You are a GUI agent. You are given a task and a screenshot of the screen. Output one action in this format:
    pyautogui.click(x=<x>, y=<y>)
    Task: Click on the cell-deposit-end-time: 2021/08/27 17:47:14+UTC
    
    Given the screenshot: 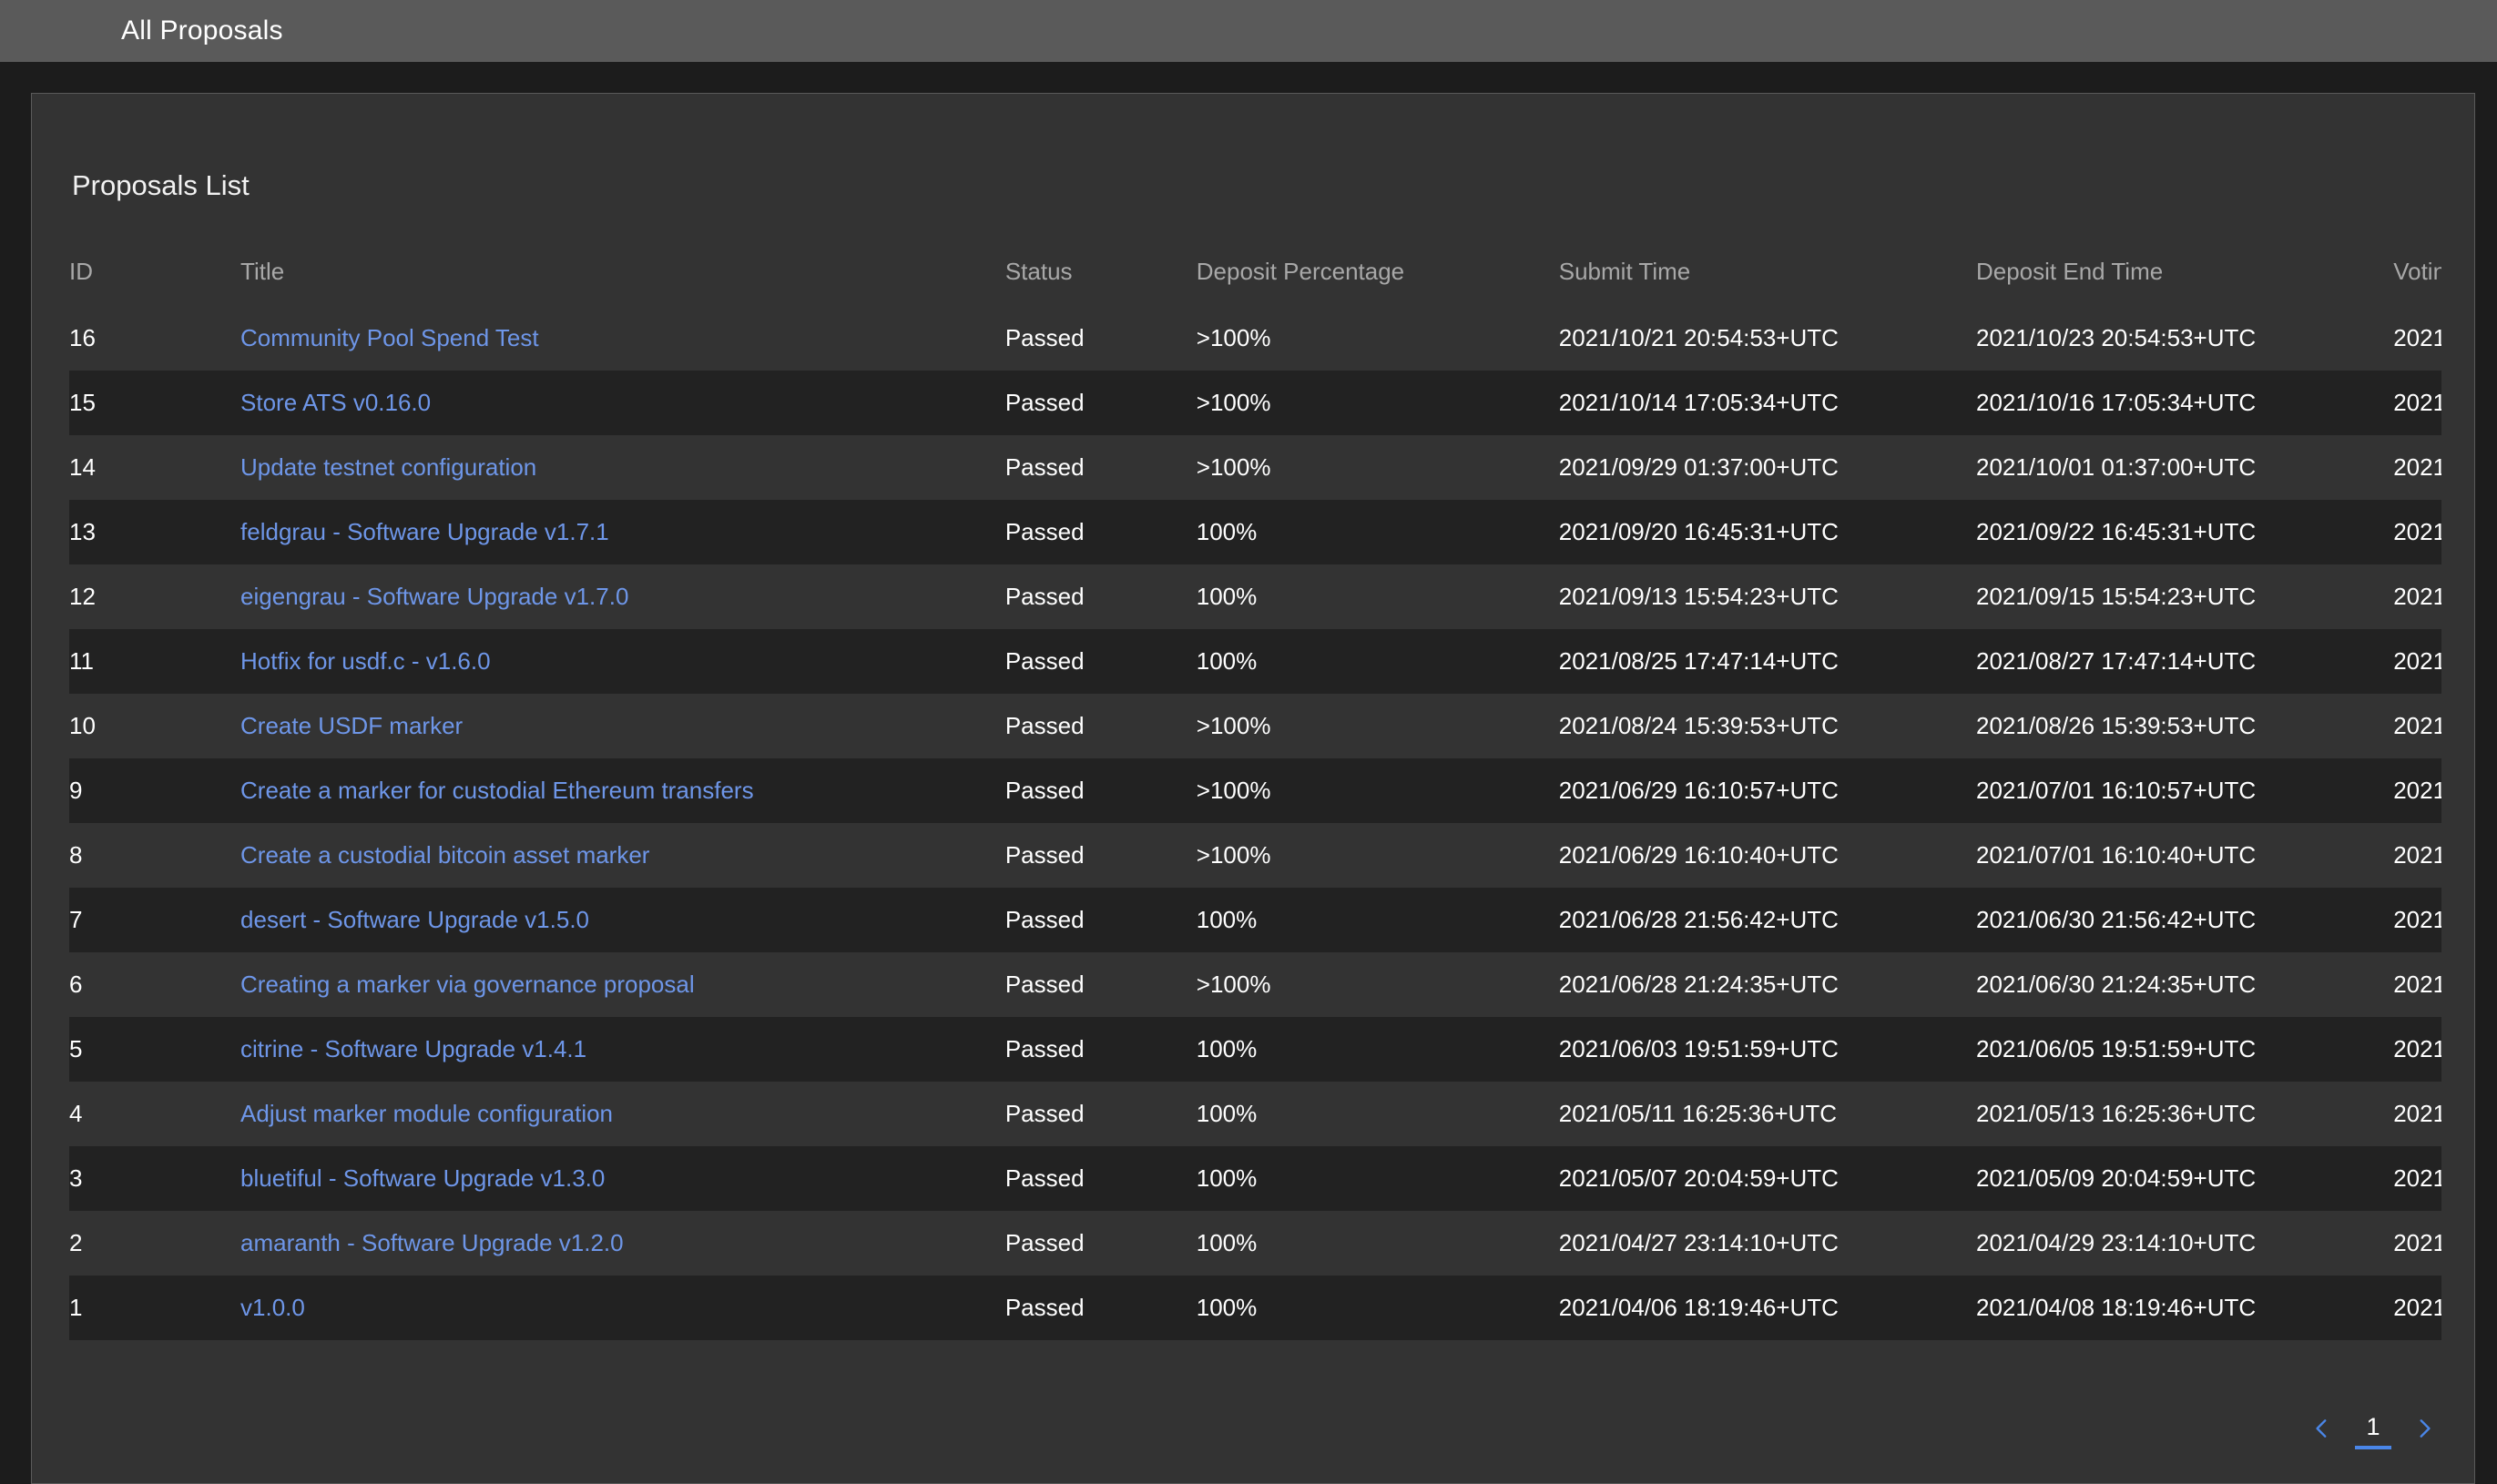 What is the action you would take?
    pyautogui.click(x=2116, y=661)
    